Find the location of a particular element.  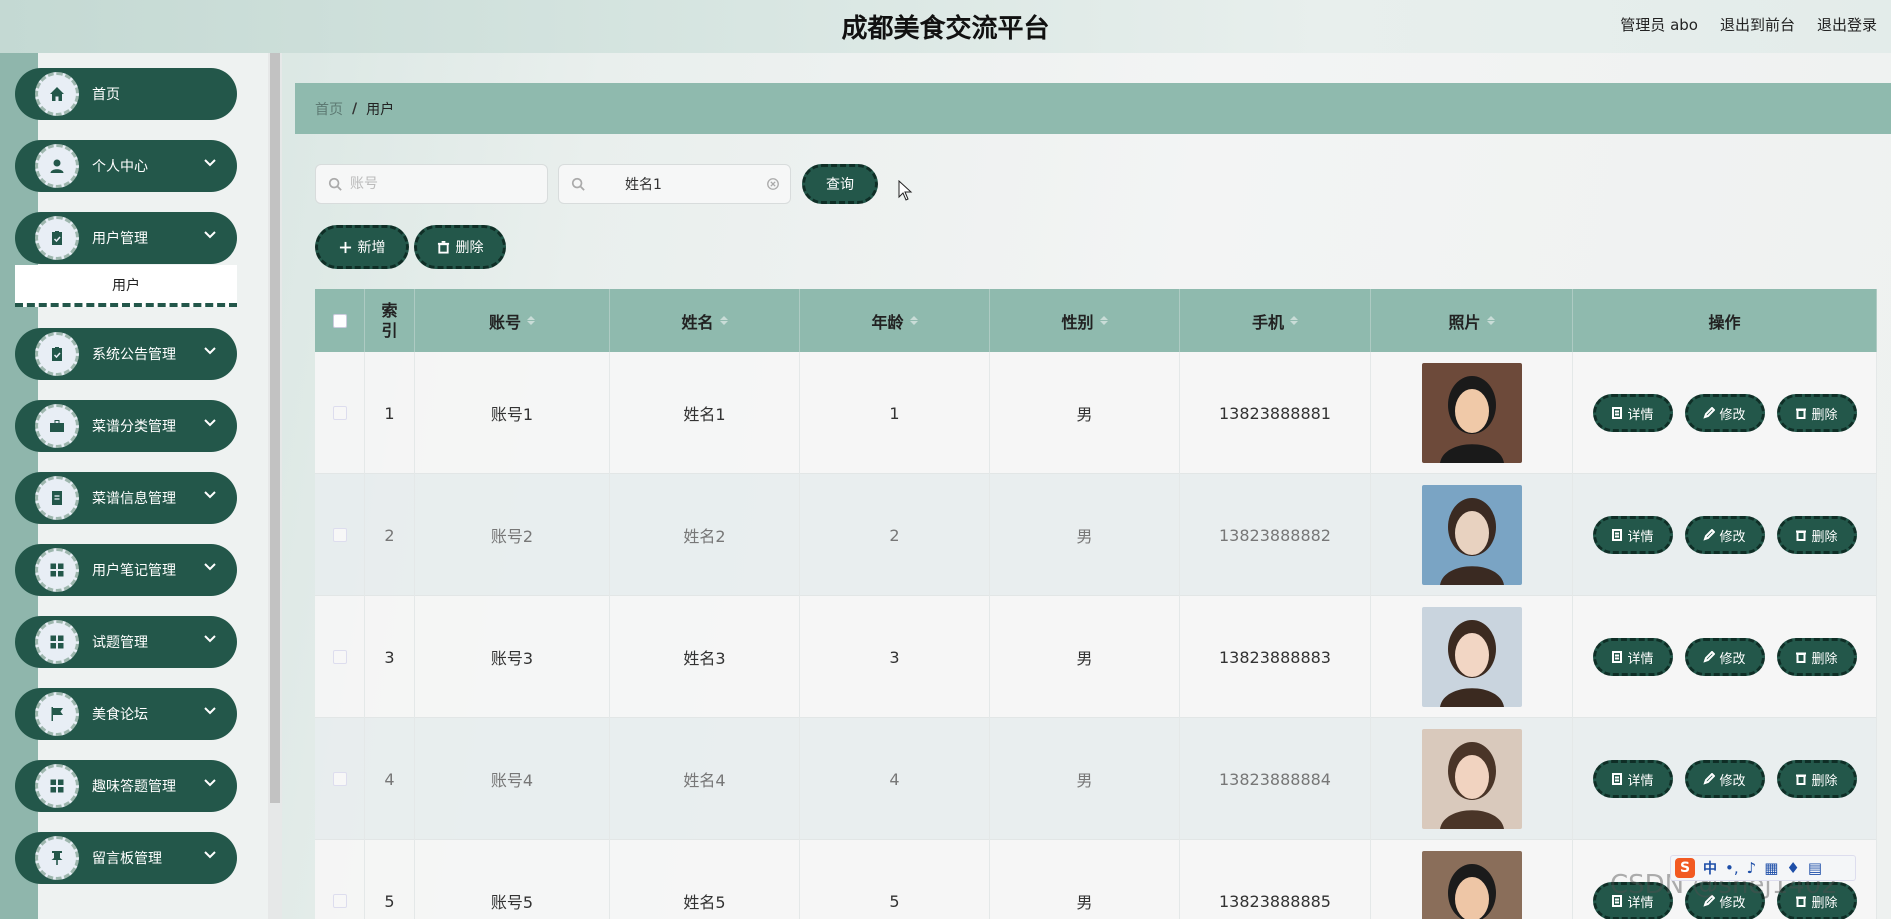

sidebar-item-4: 菜谱分类管理 is located at coordinates (126, 426).